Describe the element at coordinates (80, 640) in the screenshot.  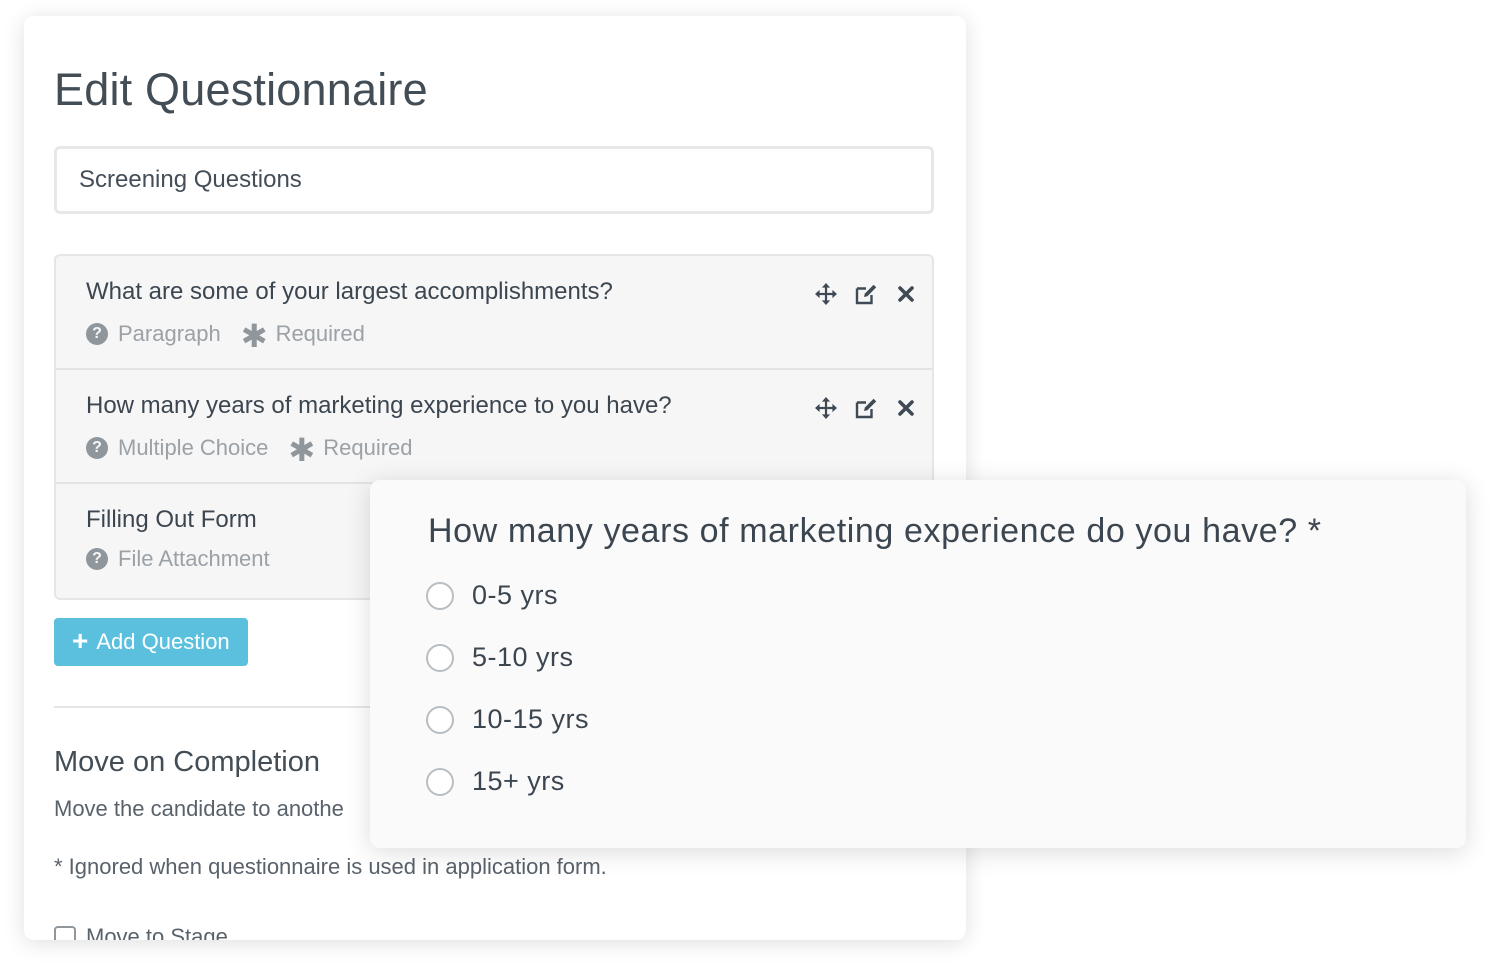
I see `plus-icon: +` at that location.